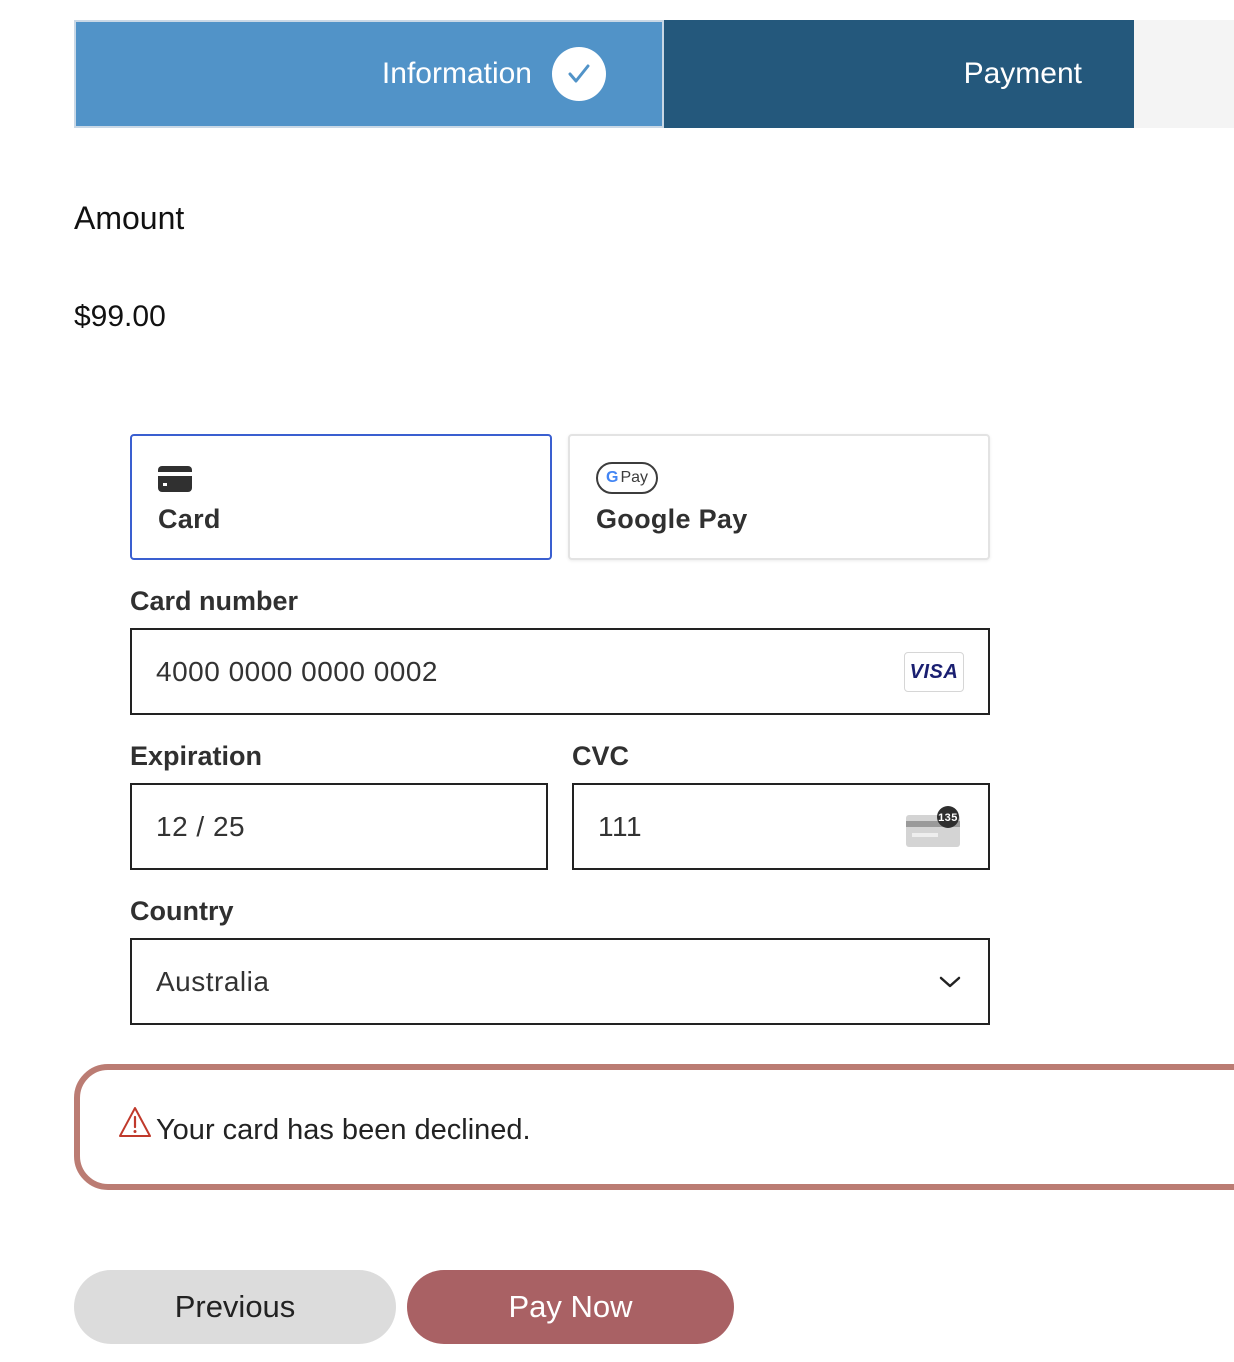 The height and width of the screenshot is (1362, 1234). Describe the element at coordinates (182, 911) in the screenshot. I see `country-label: Country` at that location.